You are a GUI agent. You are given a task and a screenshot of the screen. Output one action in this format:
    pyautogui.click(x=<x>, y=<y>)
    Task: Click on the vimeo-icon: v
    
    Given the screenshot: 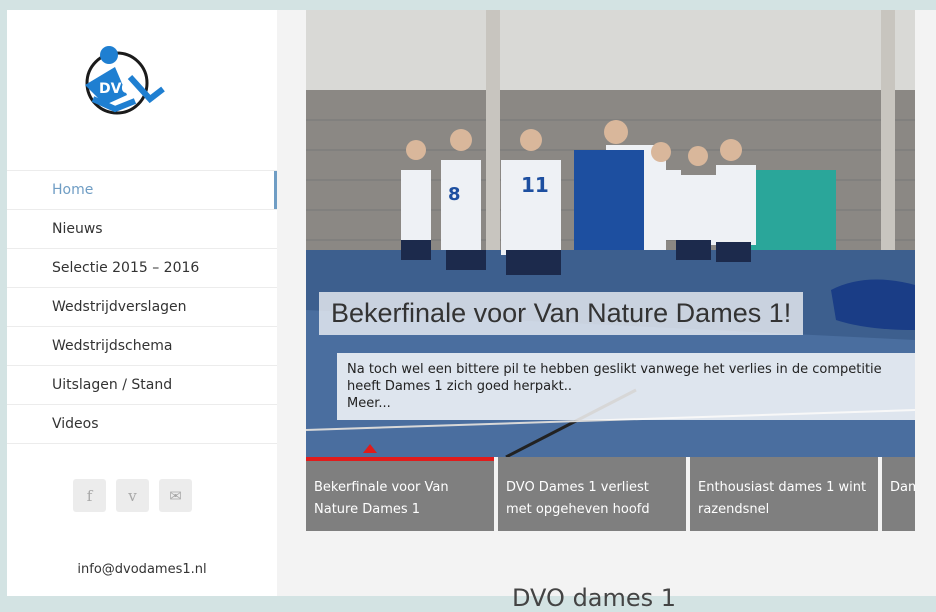 What is the action you would take?
    pyautogui.click(x=132, y=495)
    